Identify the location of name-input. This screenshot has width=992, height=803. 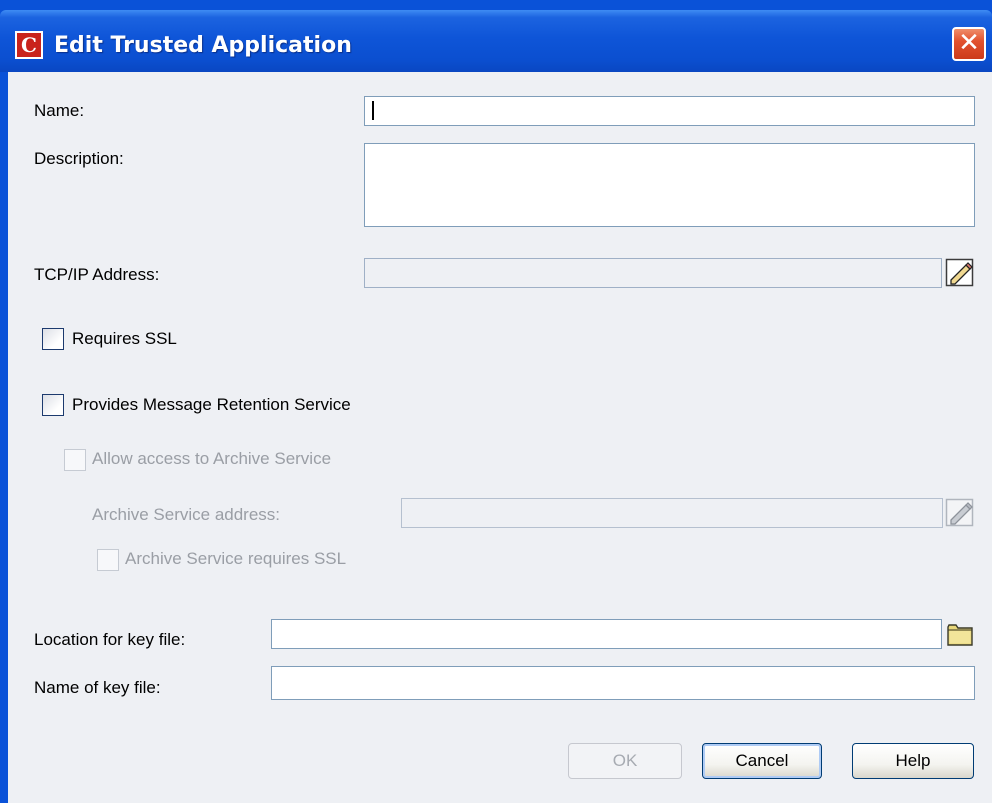
(669, 111).